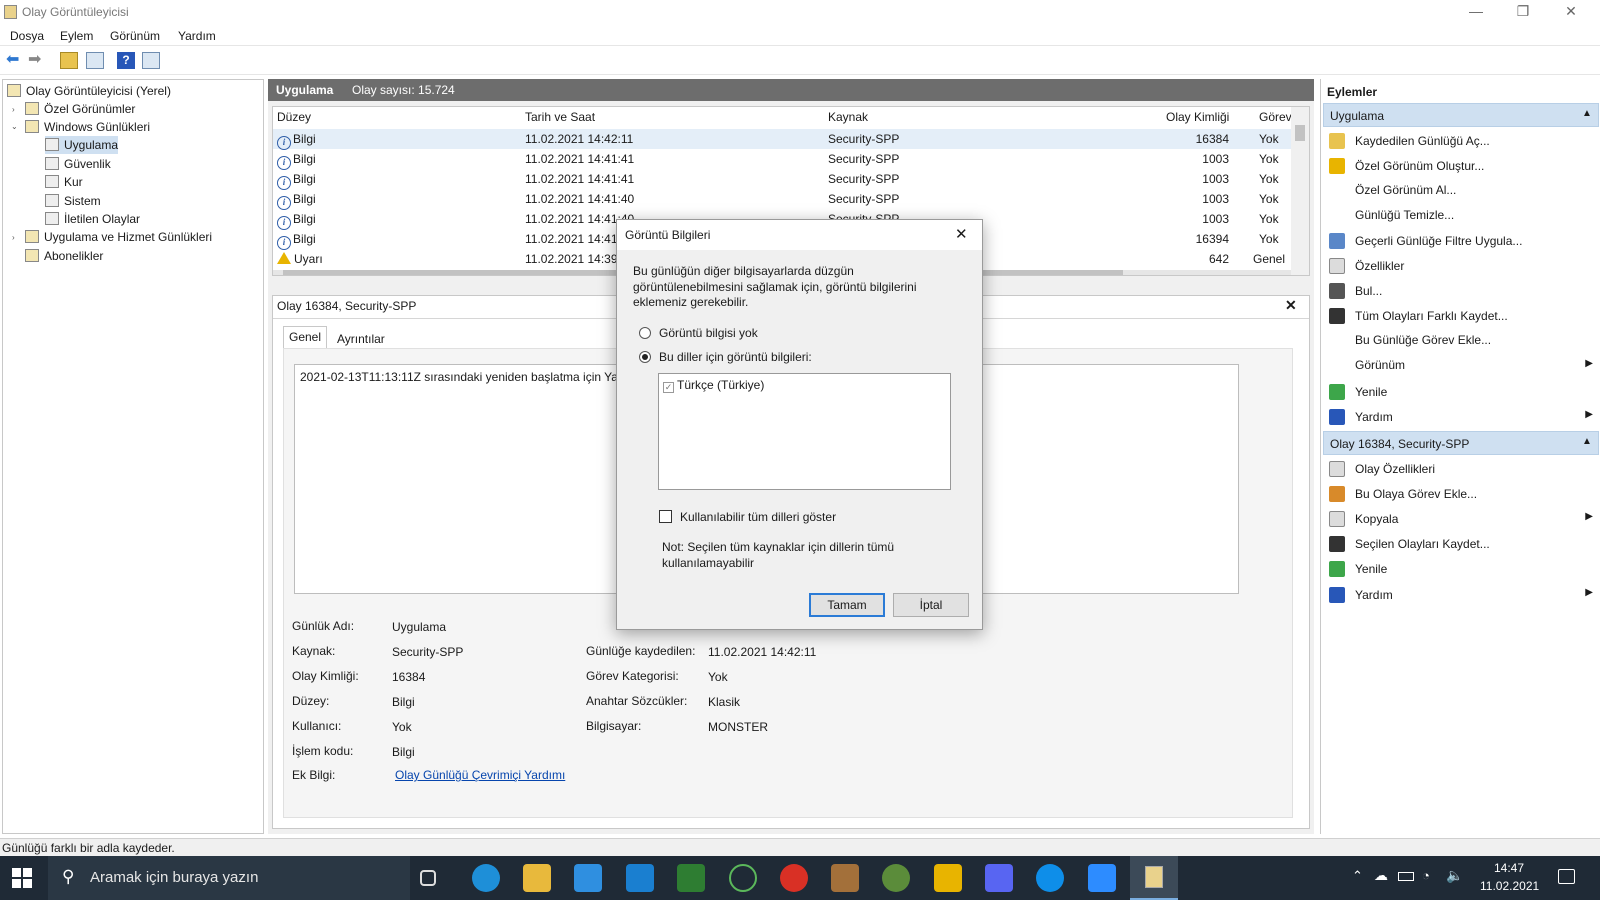 This screenshot has width=1600, height=900. I want to click on tree-item-security: Güvenlik, so click(78, 164).